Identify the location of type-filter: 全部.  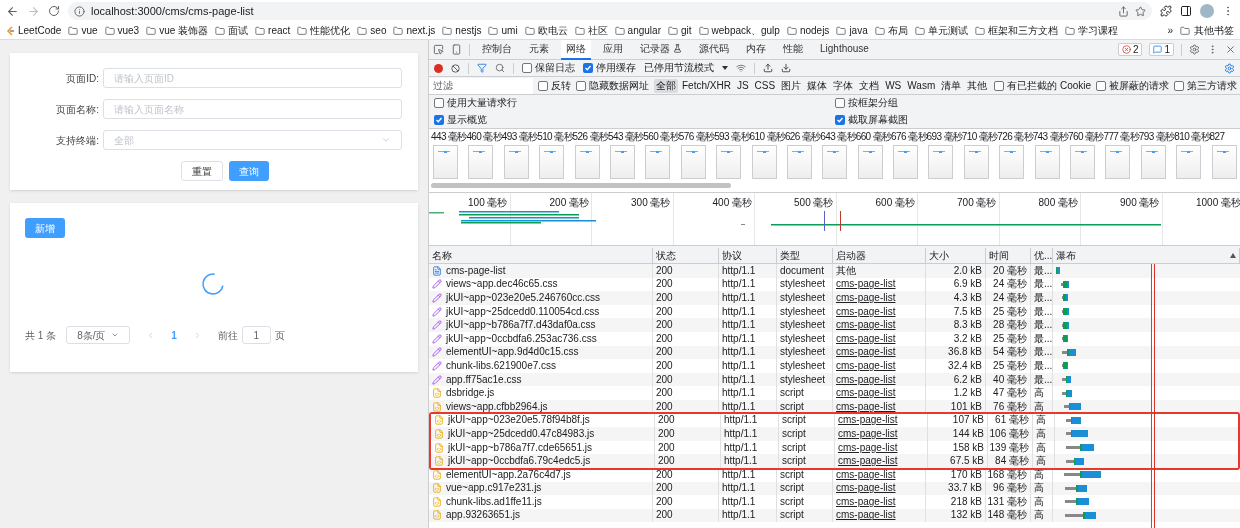
(666, 85).